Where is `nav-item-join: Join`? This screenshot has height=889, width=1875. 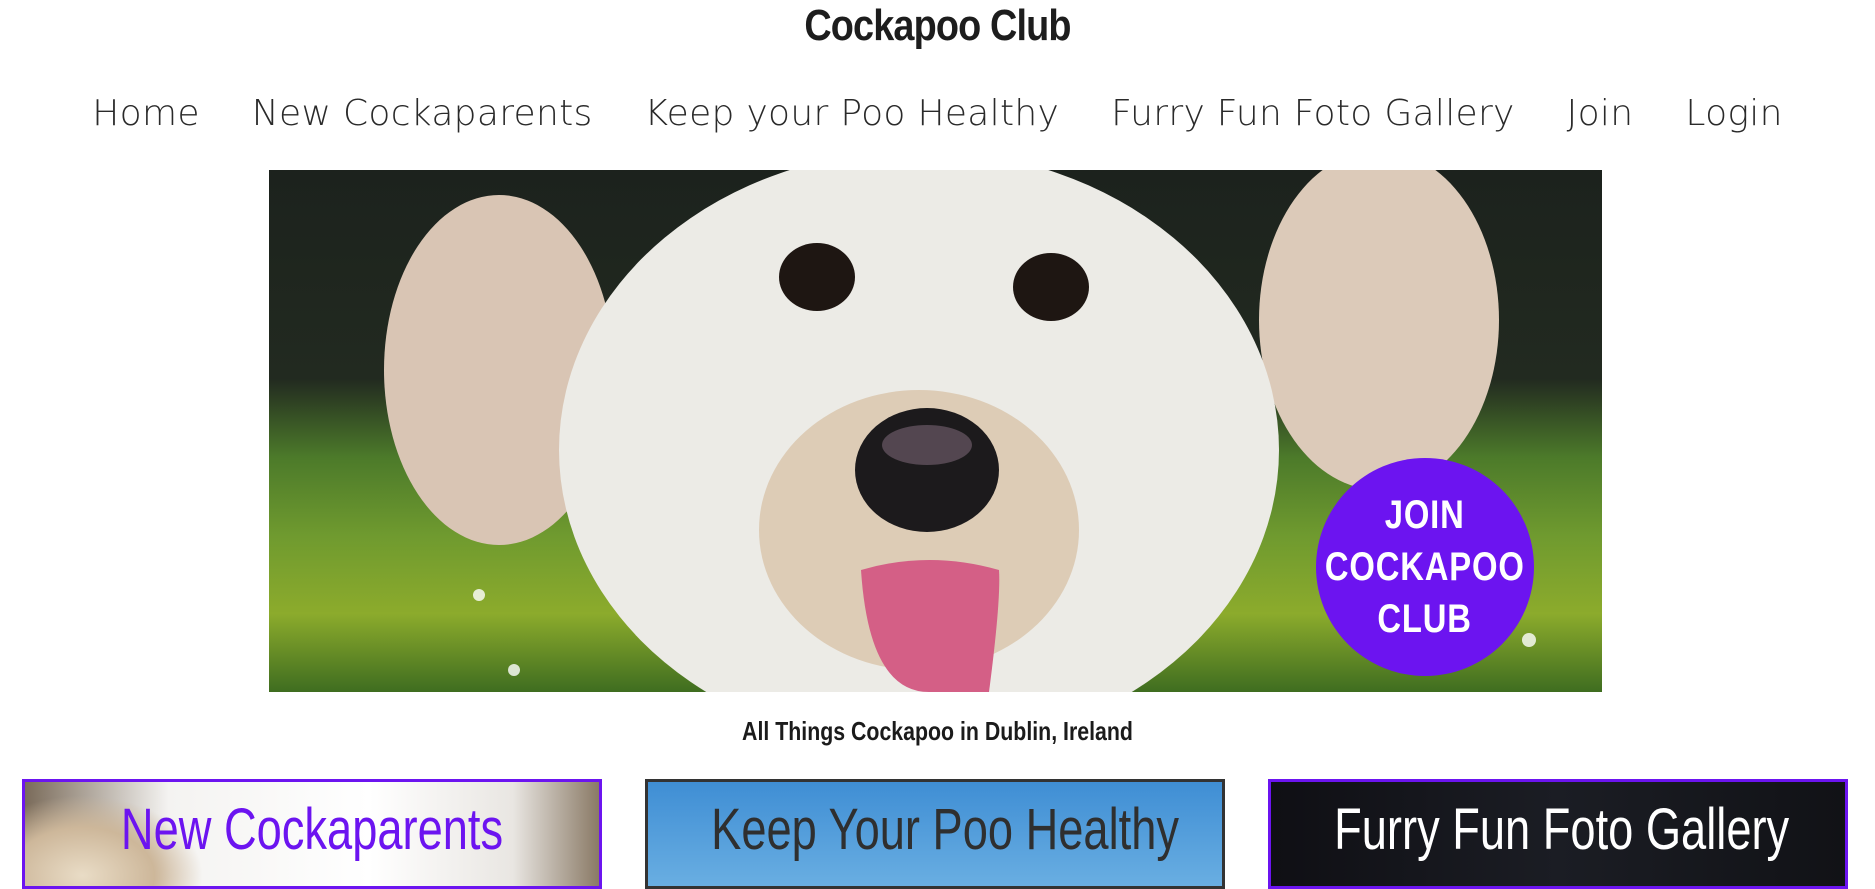
nav-item-join: Join is located at coordinates (1600, 116).